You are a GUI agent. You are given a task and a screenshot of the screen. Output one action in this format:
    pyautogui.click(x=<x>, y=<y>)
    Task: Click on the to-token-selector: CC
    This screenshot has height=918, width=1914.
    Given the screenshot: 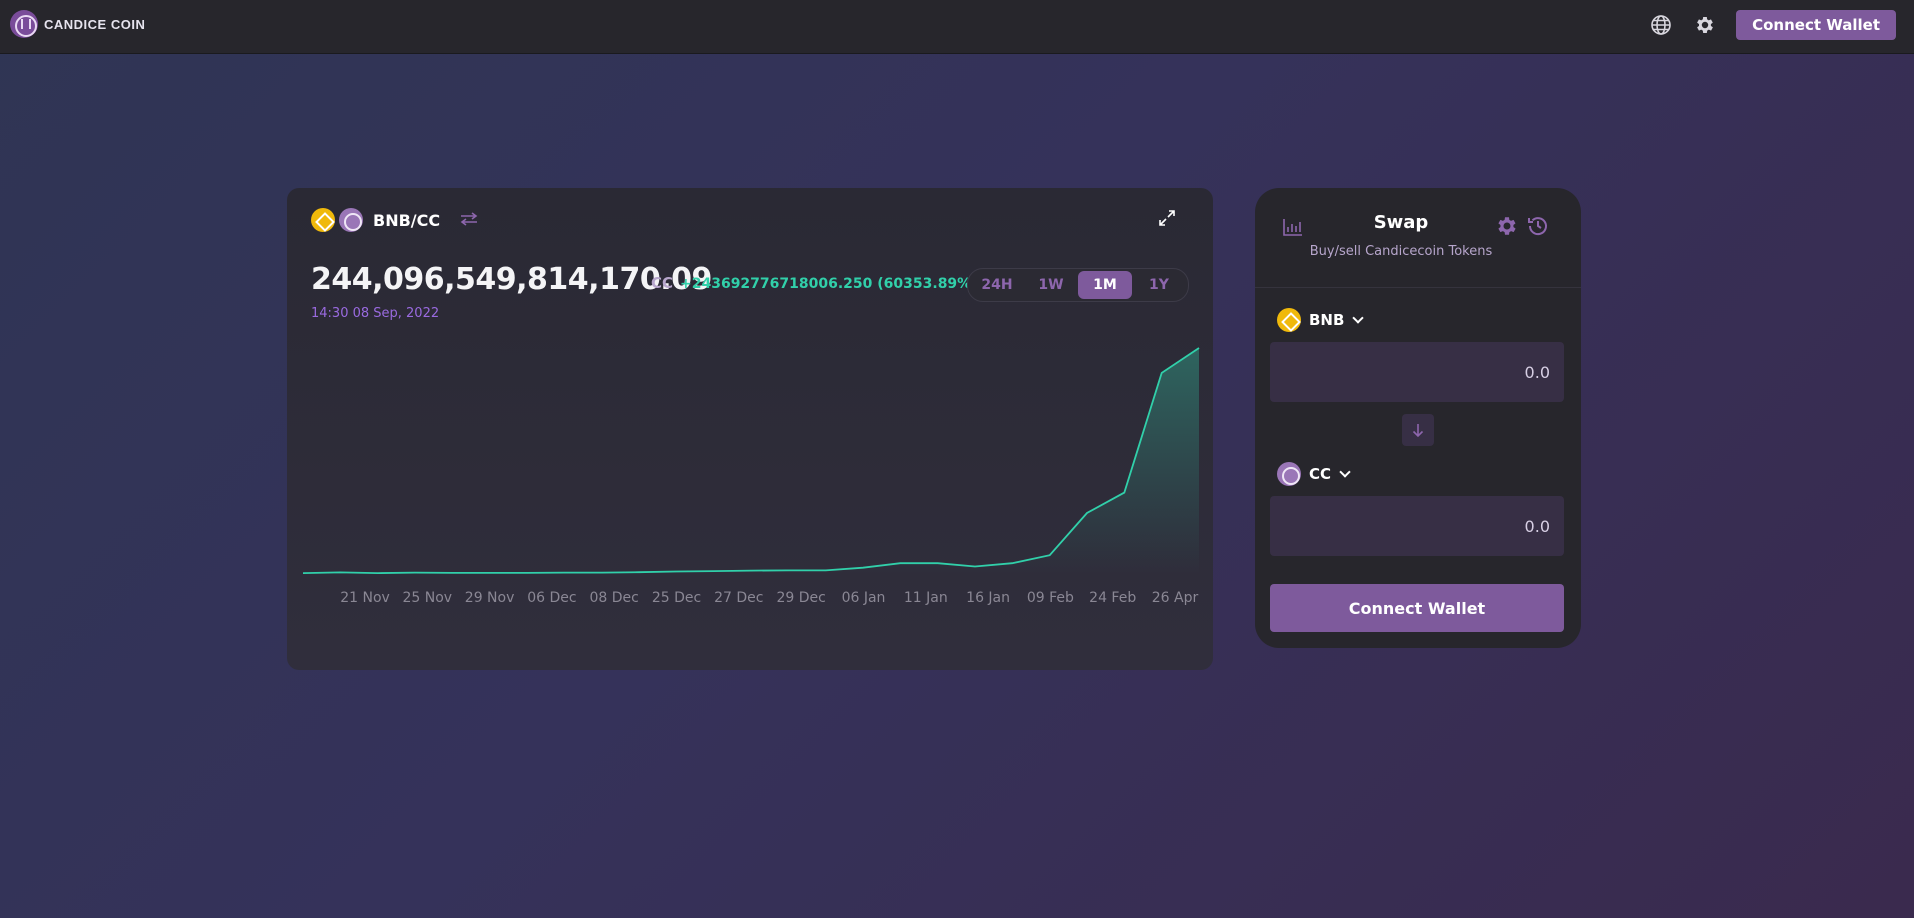 What is the action you would take?
    pyautogui.click(x=1314, y=474)
    